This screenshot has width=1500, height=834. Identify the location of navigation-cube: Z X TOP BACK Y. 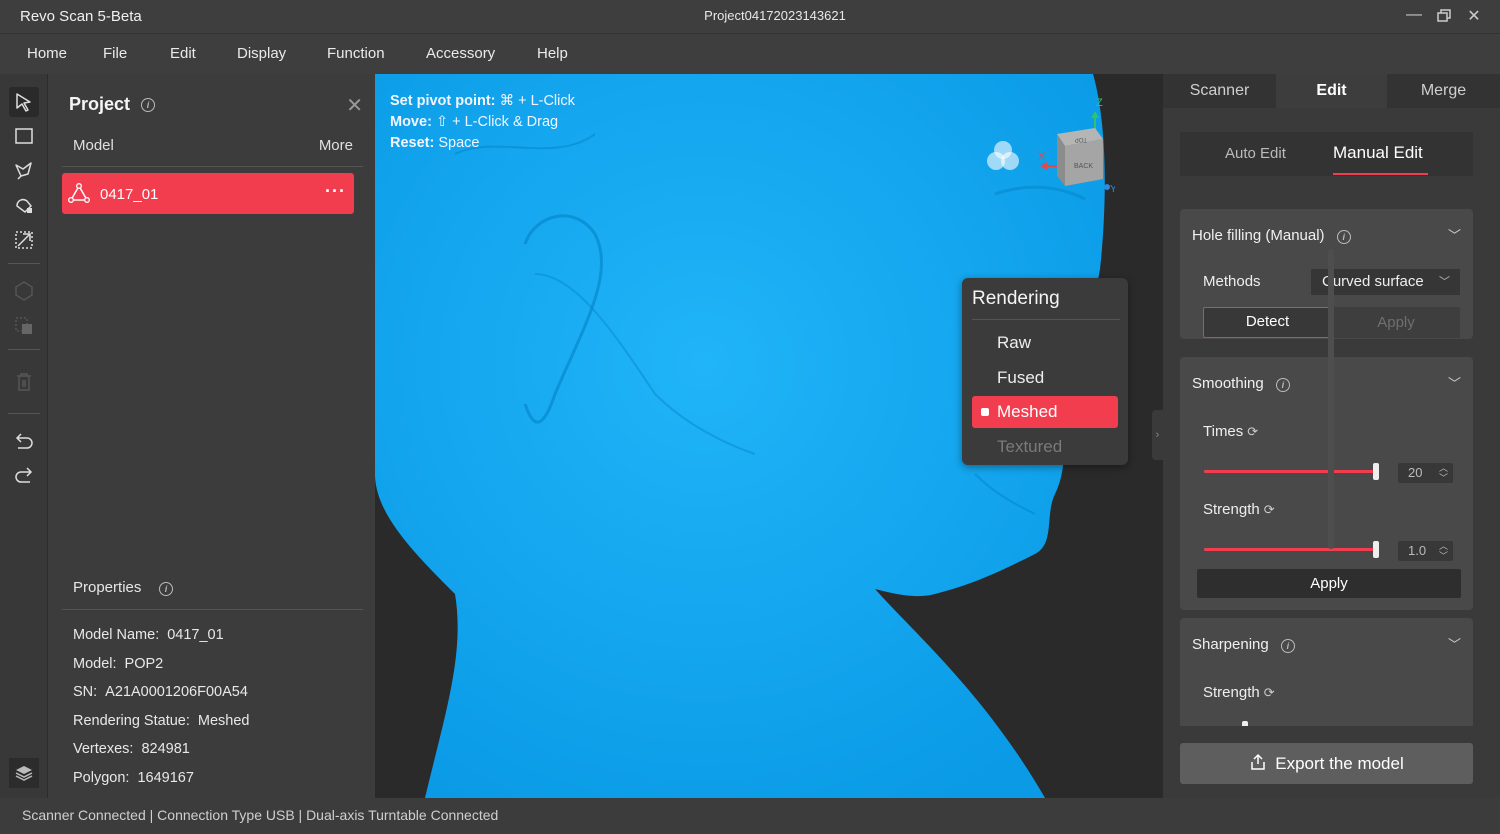
(1076, 144).